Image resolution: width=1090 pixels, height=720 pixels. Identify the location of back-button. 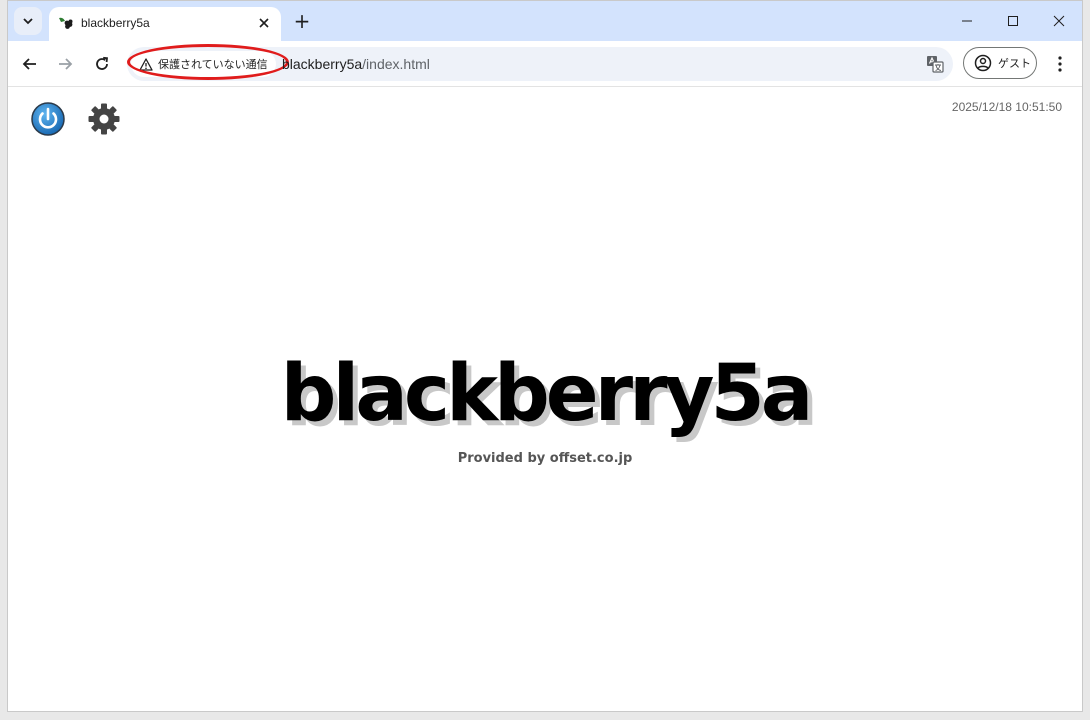
(30, 64).